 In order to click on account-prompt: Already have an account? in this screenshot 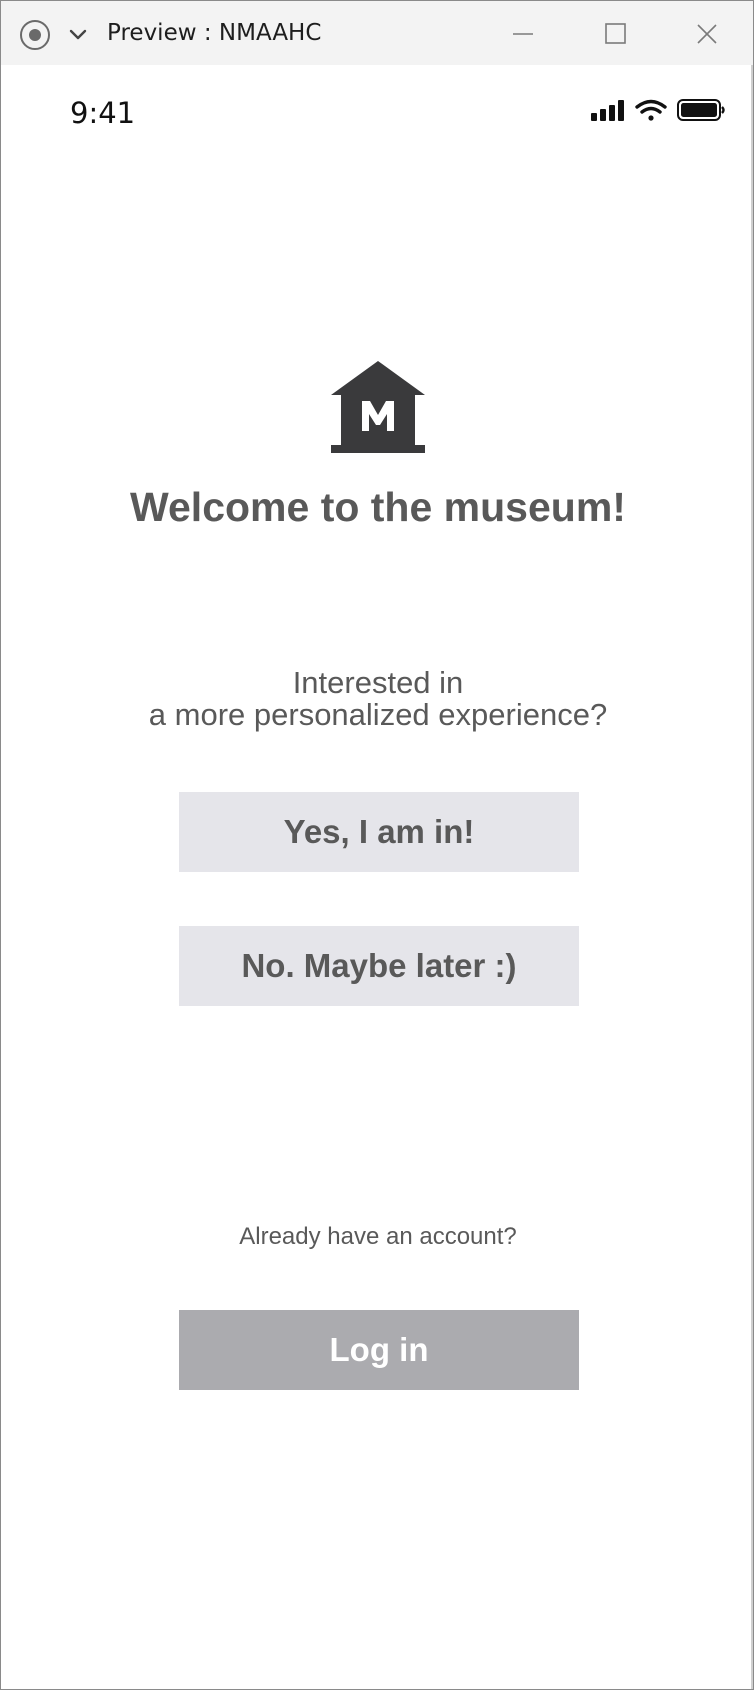, I will do `click(378, 1236)`.